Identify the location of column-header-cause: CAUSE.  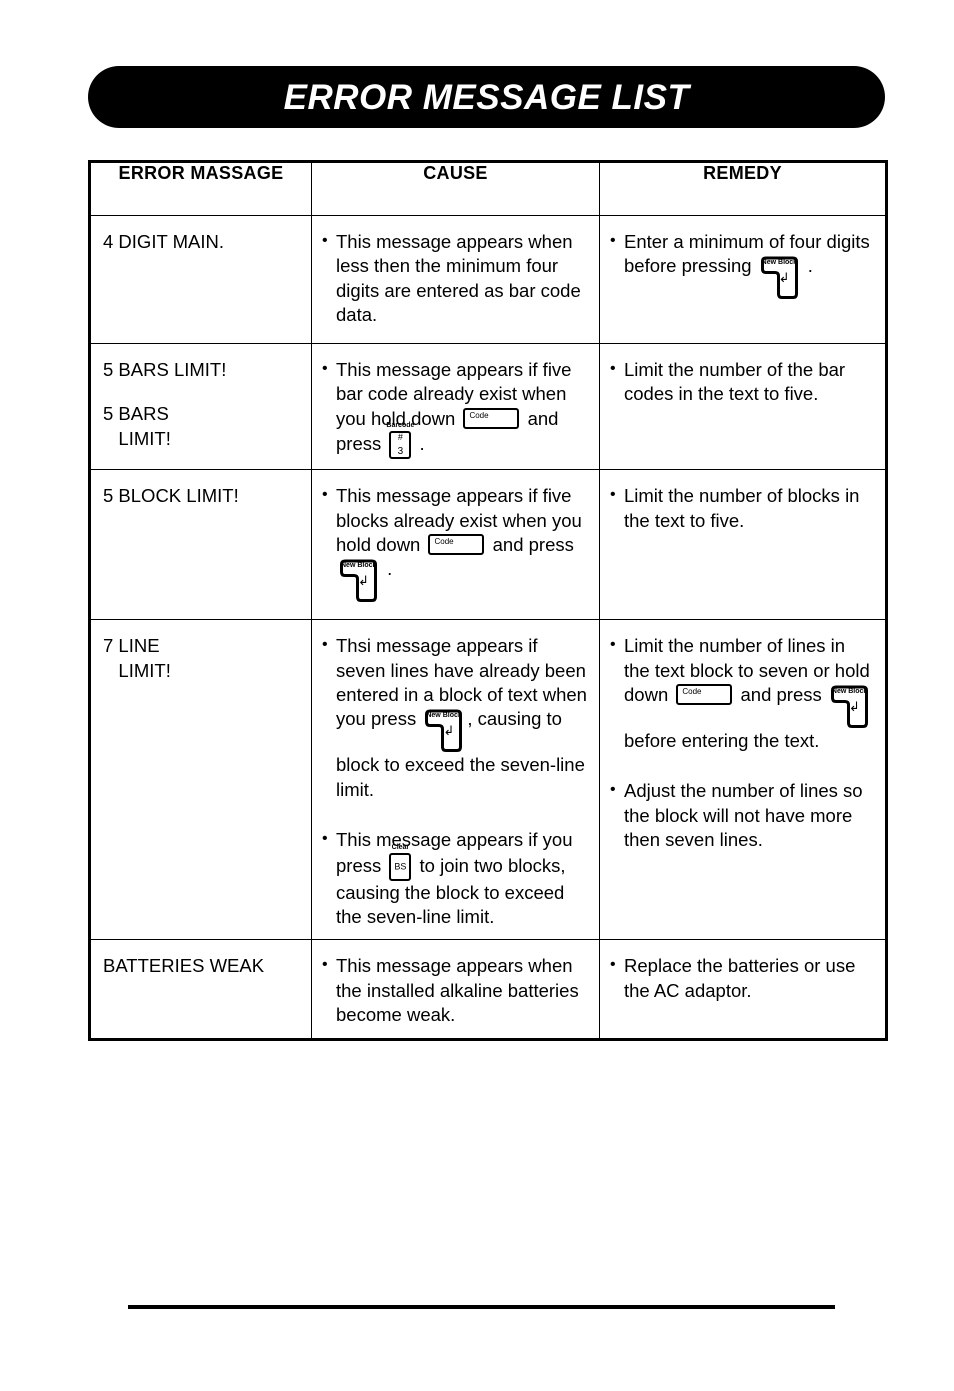
(455, 188).